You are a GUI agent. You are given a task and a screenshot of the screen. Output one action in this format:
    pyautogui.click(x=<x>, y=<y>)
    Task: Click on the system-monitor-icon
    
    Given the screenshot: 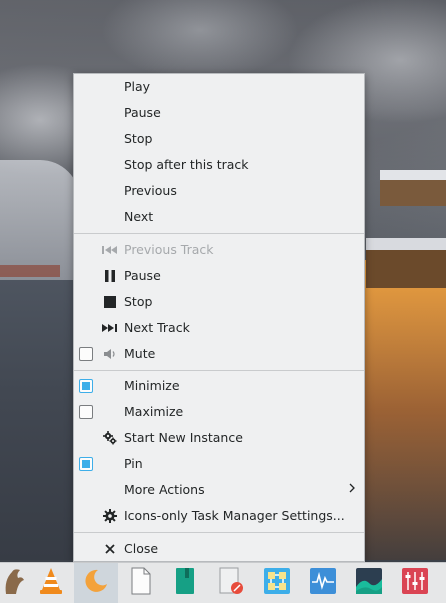 What is the action you would take?
    pyautogui.click(x=323, y=583)
    